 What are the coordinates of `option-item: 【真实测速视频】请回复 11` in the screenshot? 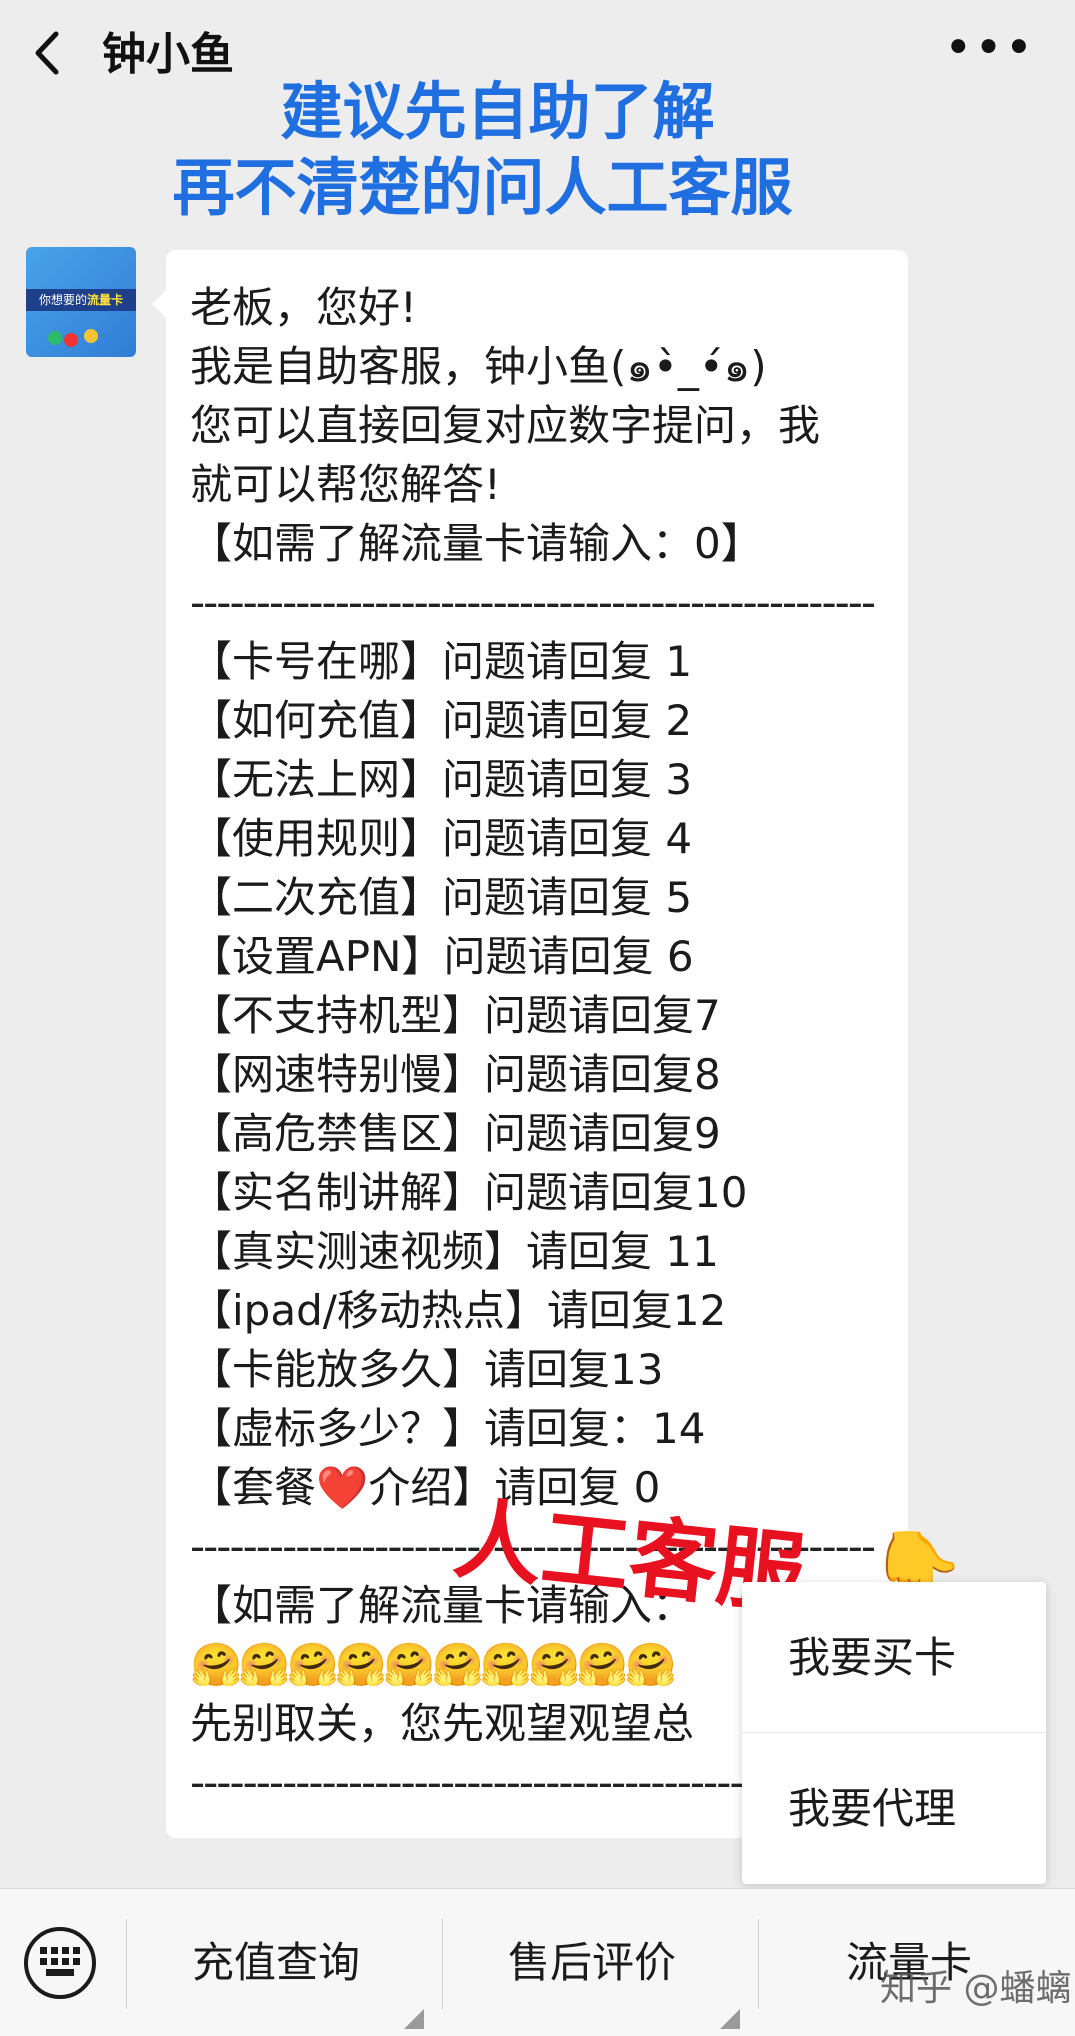 It's located at (454, 1251).